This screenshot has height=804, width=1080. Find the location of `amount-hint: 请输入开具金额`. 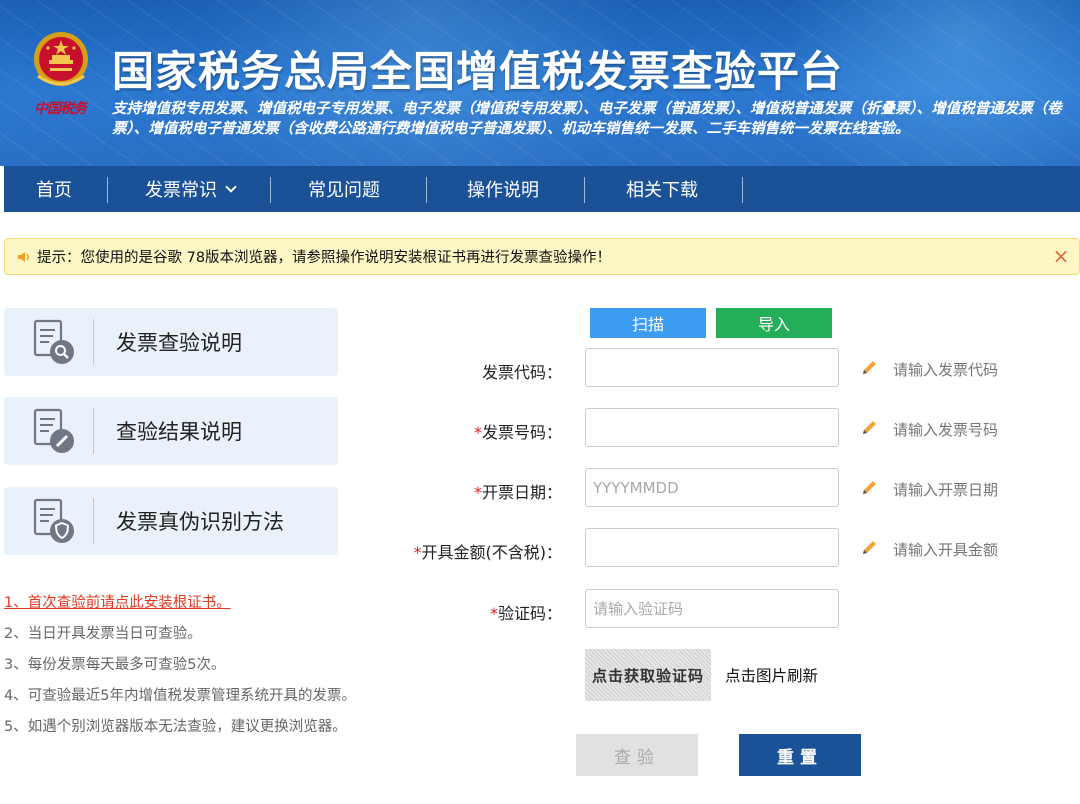

amount-hint: 请输入开具金额 is located at coordinates (946, 550).